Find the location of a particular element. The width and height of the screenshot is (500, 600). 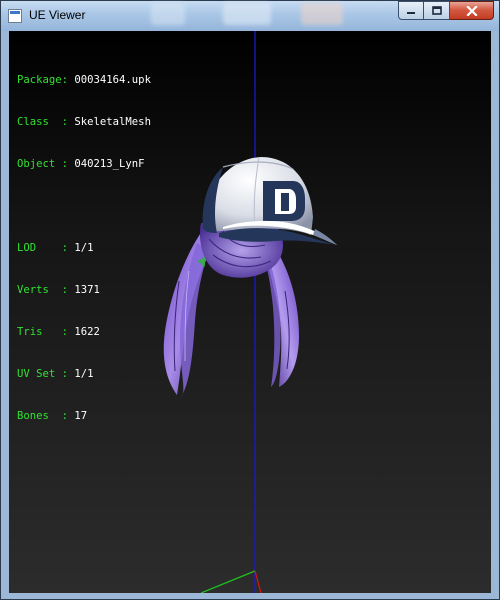

minimize-icon is located at coordinates (411, 12).